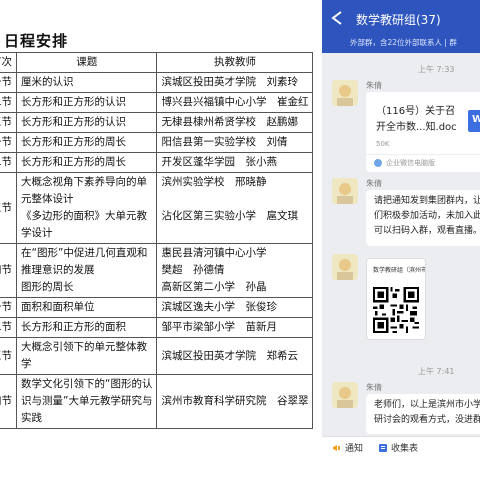  Describe the element at coordinates (86, 356) in the screenshot. I see `topic-cell: 大概念引领下的单元整体教学` at that location.